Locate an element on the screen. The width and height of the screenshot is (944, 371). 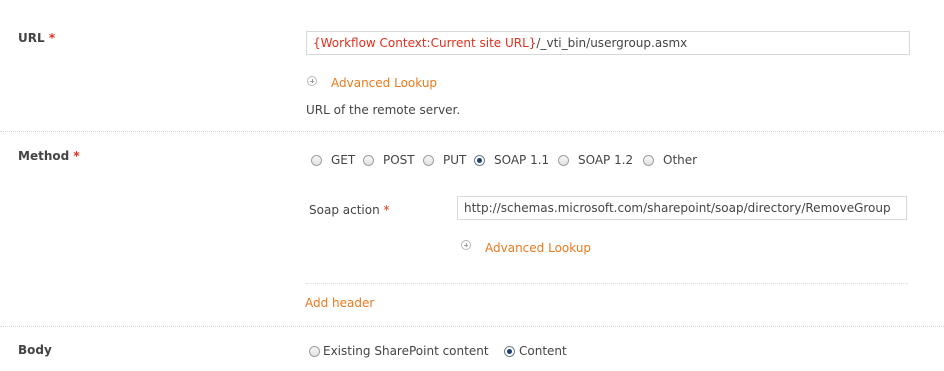
body-radio-existing-sharepoint is located at coordinates (314, 351).